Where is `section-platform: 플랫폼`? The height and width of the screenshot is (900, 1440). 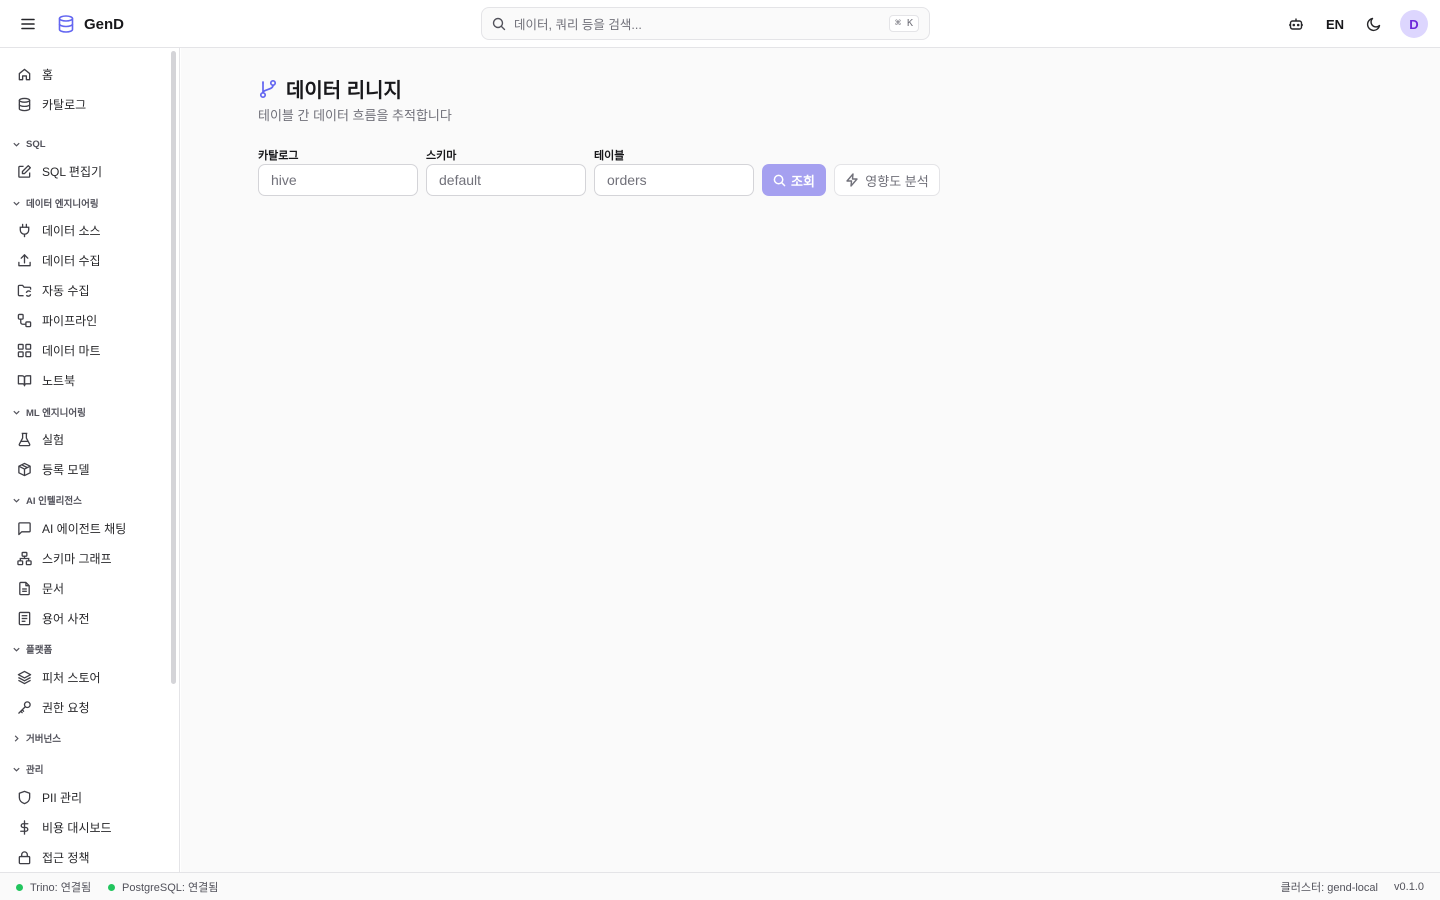
section-platform: 플랫폼 is located at coordinates (32, 649).